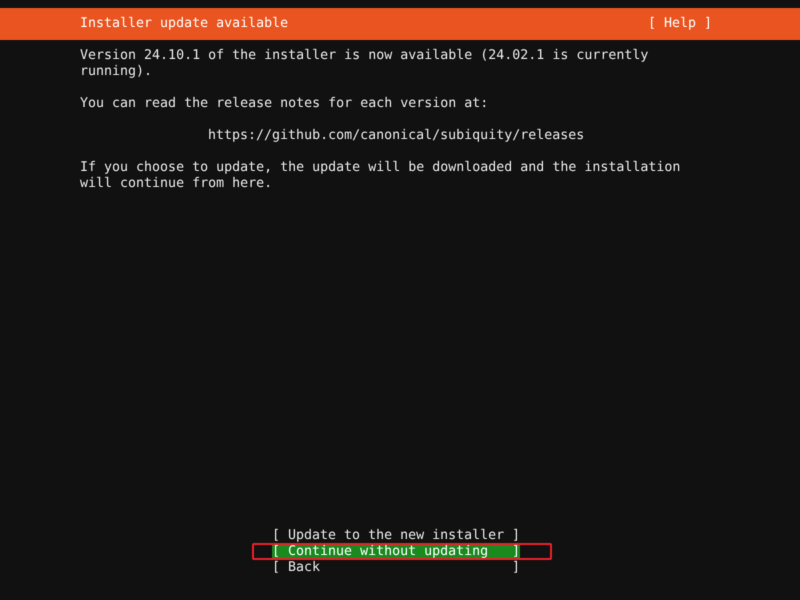 This screenshot has width=800, height=600. Describe the element at coordinates (365, 64) in the screenshot. I see `message-text: Version 24.10.1 of the installer is now available (24.02.1 is currently running).` at that location.